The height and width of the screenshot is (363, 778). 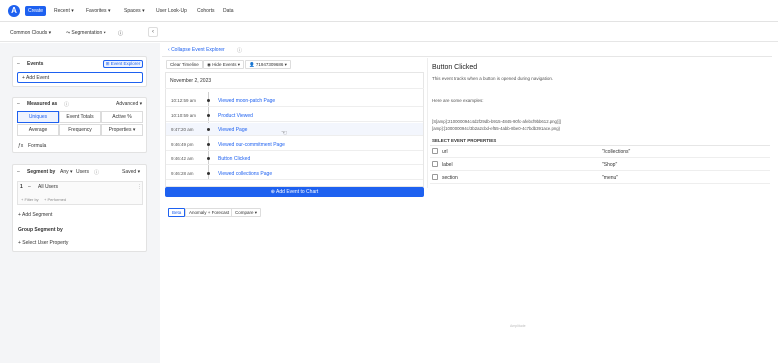 What do you see at coordinates (389, 11) in the screenshot?
I see `top-nav` at bounding box center [389, 11].